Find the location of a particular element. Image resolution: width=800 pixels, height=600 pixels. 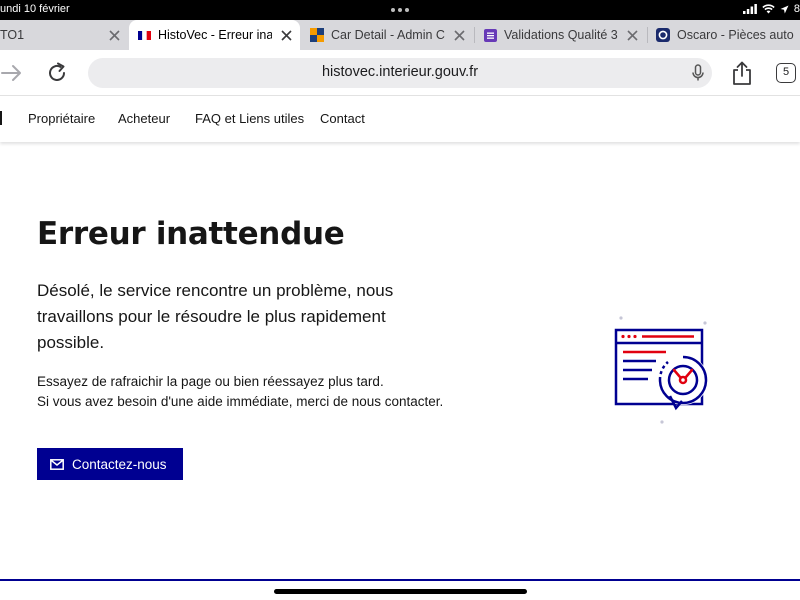

nav-link-proprietaire: Propriétaire is located at coordinates (61, 118).